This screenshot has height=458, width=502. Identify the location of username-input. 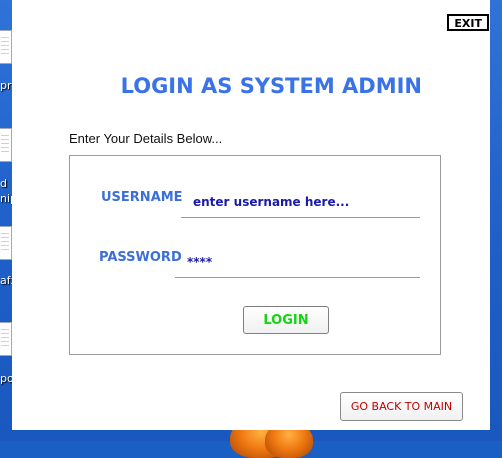
(300, 202).